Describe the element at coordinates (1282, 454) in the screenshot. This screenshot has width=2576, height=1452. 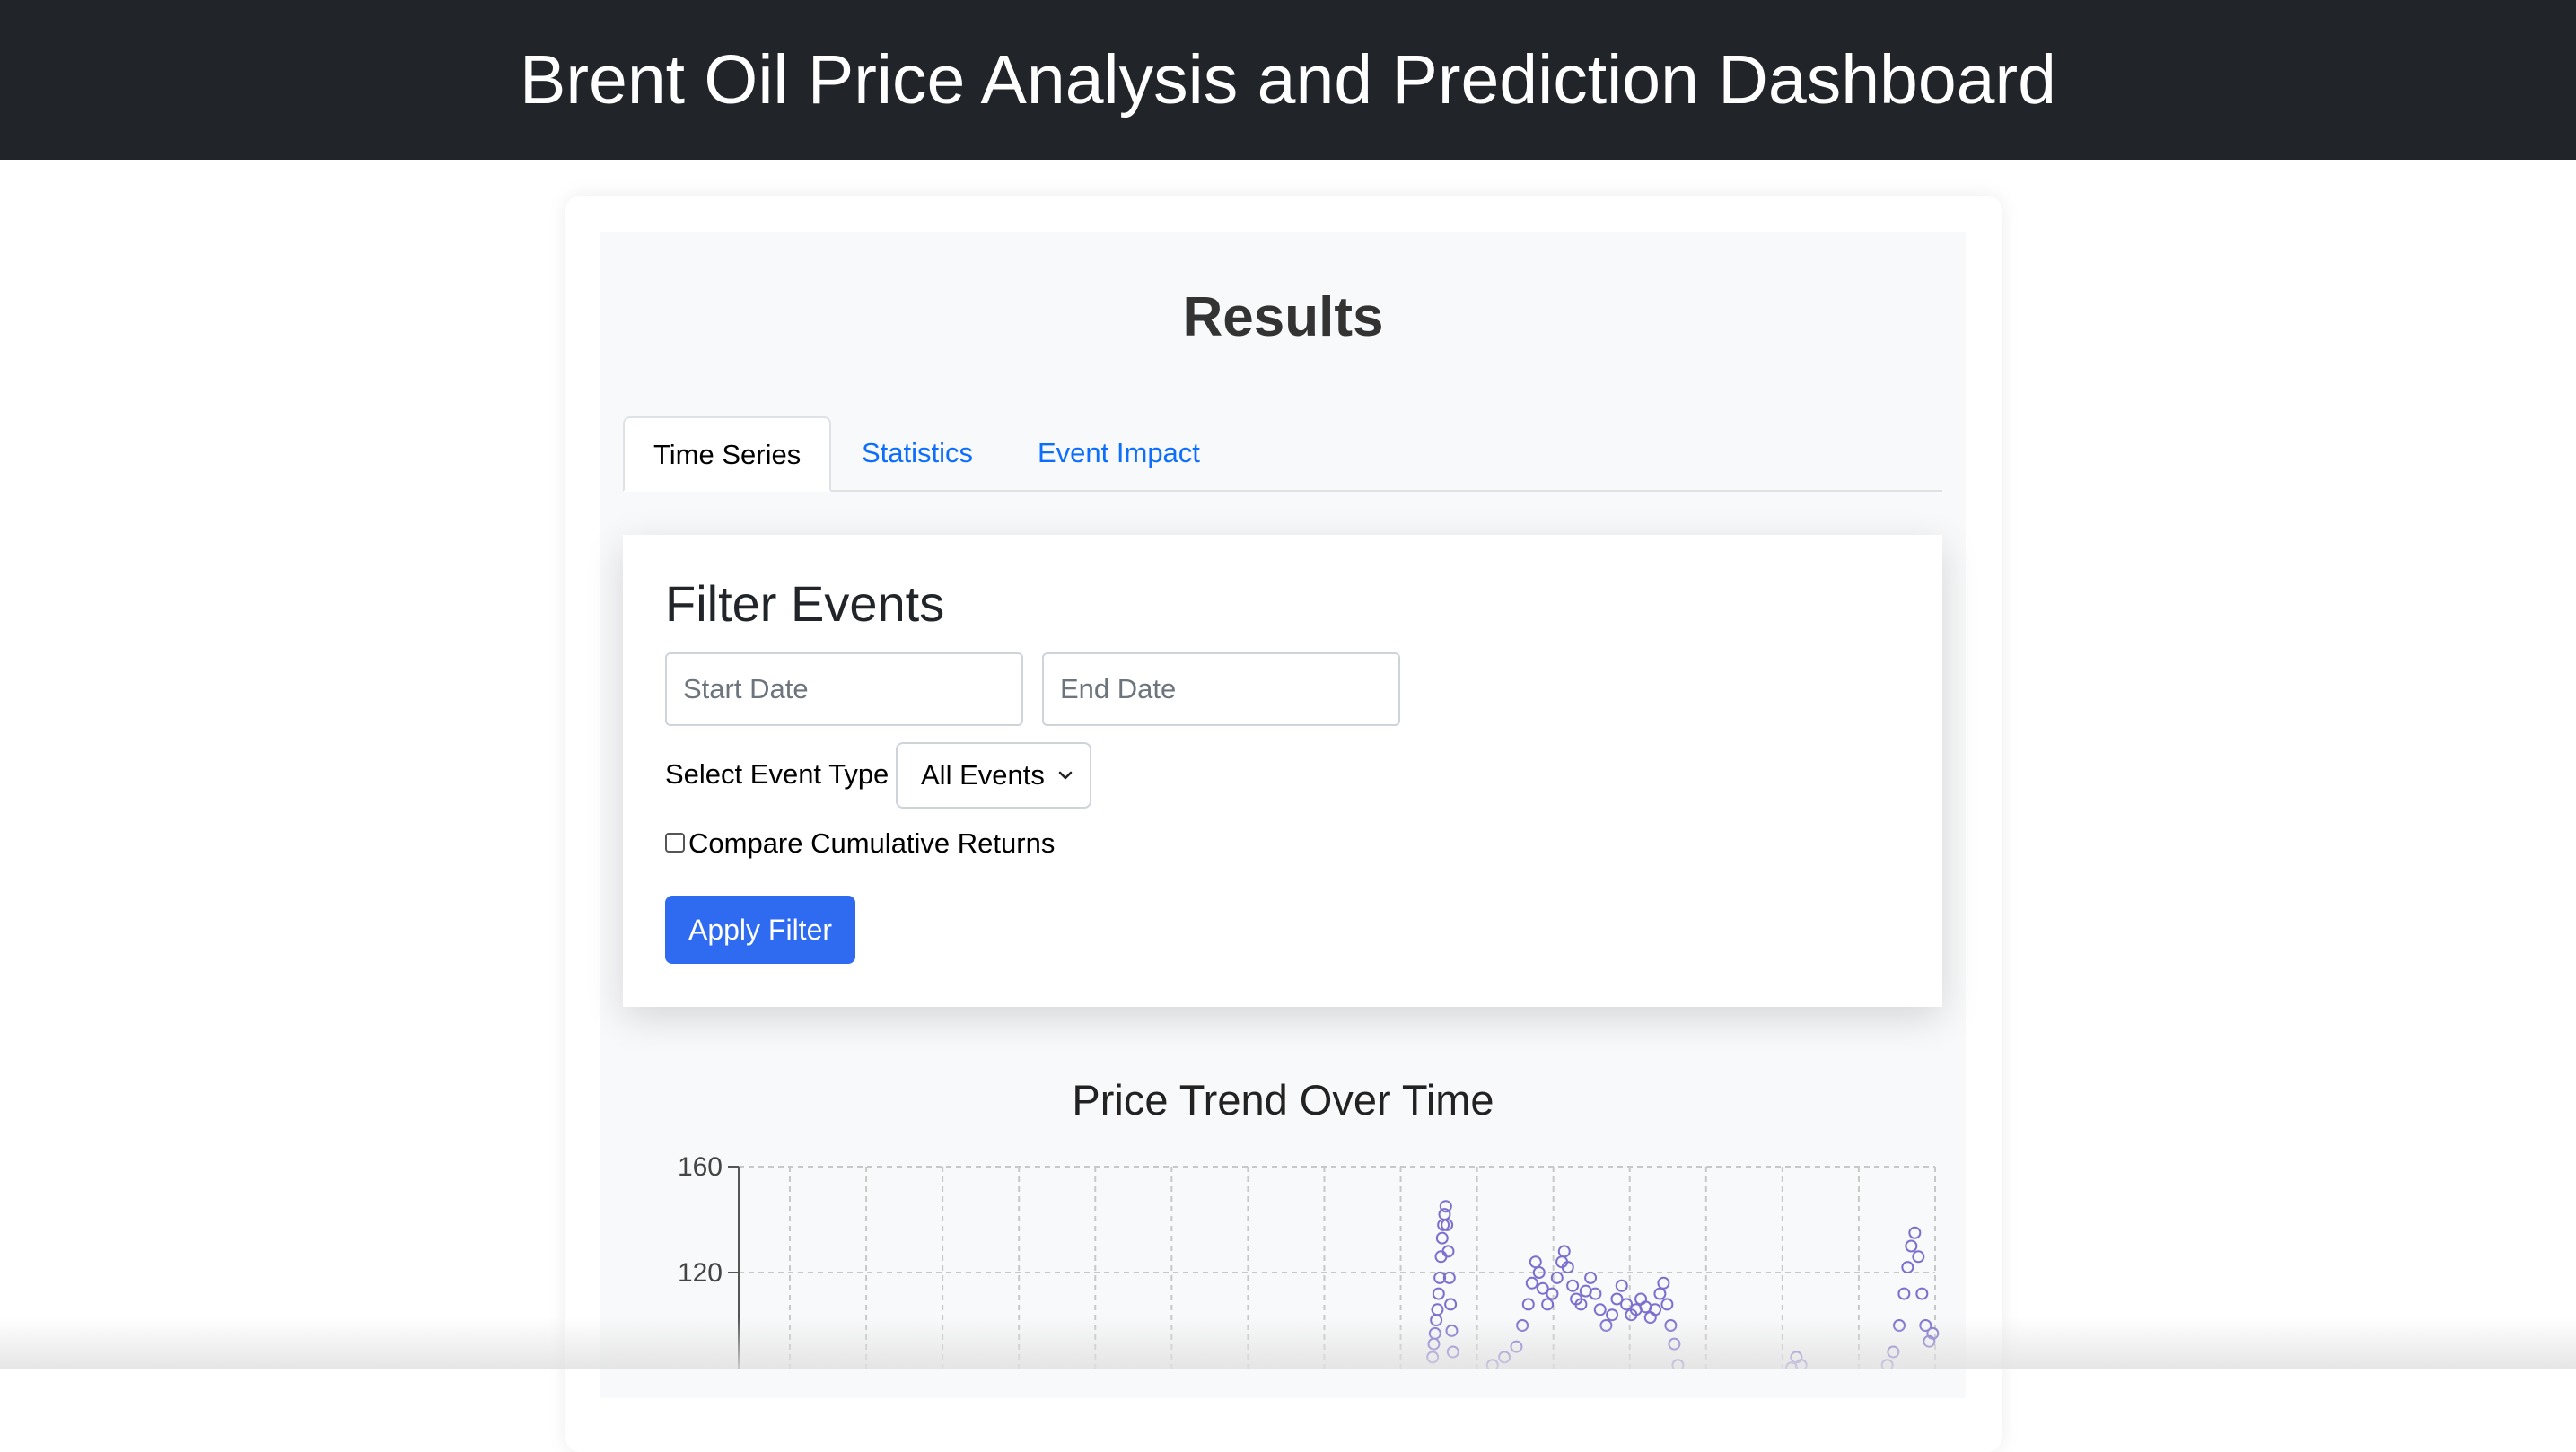
I see `tab-bar: Time Series Statistics Event Impact` at that location.